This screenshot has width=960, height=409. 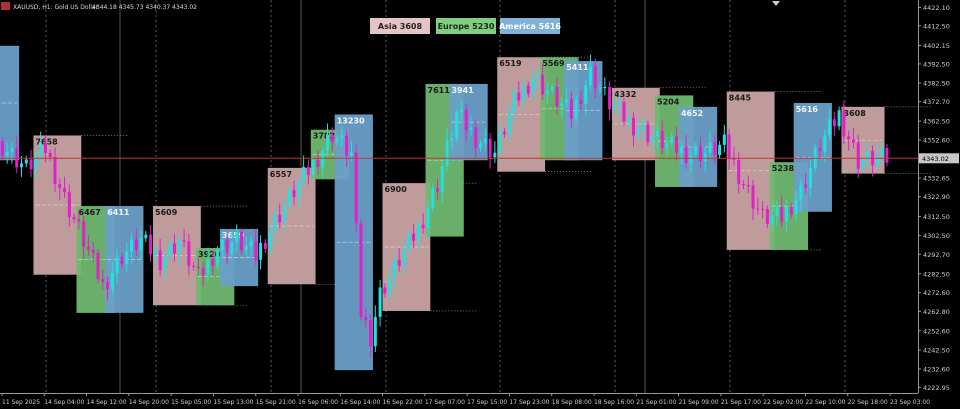 I want to click on session-volume-label: 13230, so click(x=351, y=120).